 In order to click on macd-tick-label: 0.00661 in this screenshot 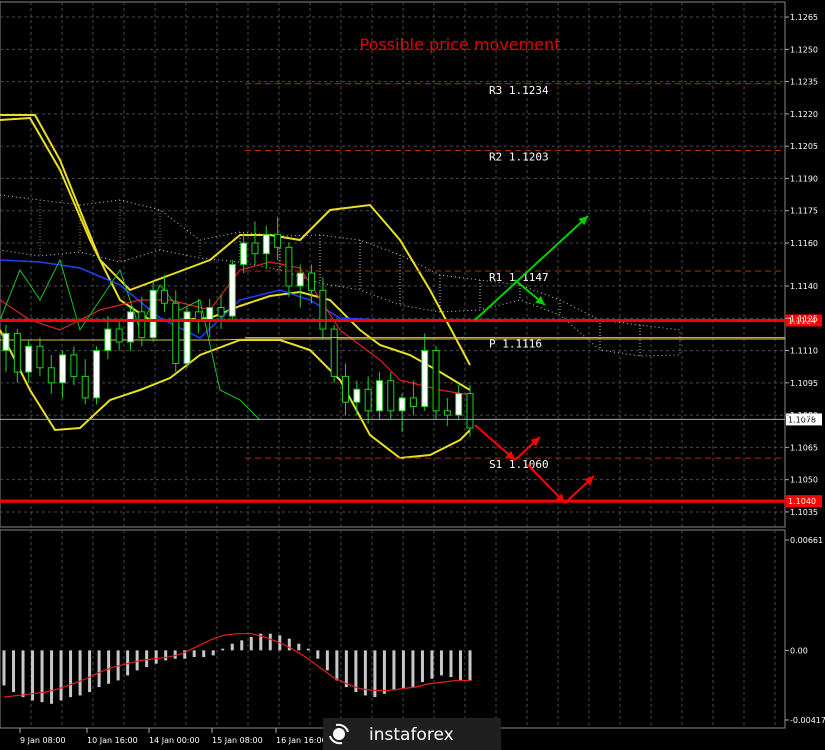, I will do `click(806, 540)`.